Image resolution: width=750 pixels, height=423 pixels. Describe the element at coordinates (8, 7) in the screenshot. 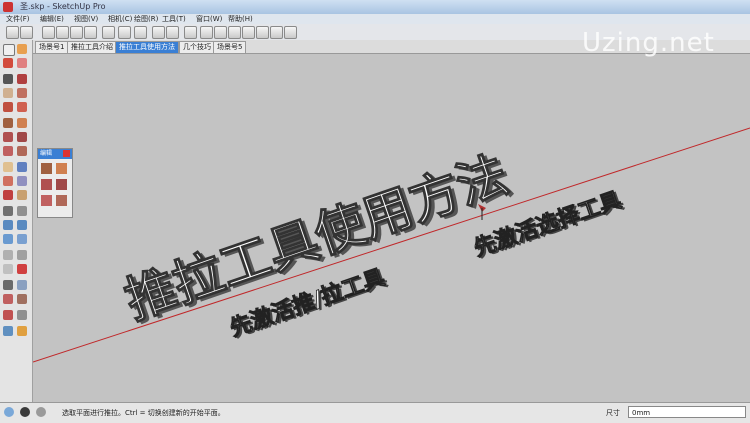

I see `sketchup-logo-icon` at that location.